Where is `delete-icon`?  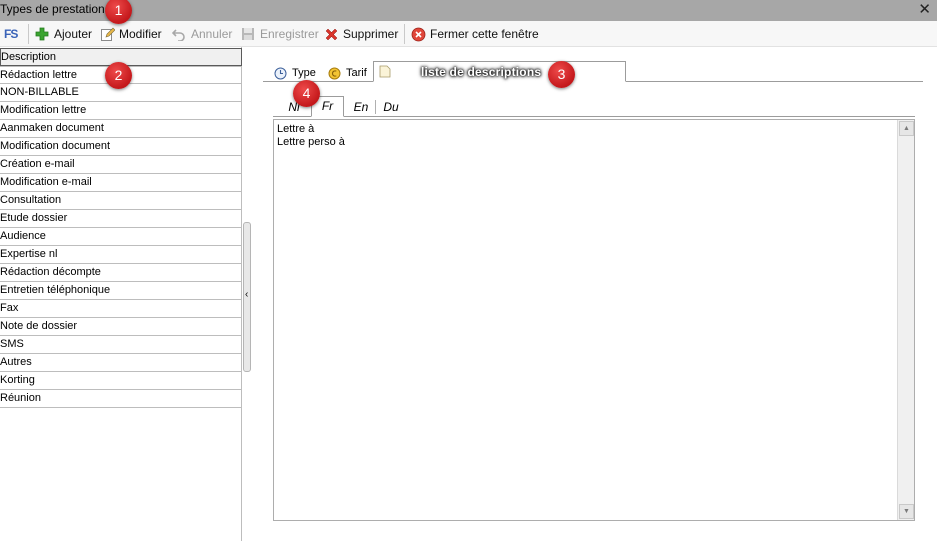 delete-icon is located at coordinates (331, 34).